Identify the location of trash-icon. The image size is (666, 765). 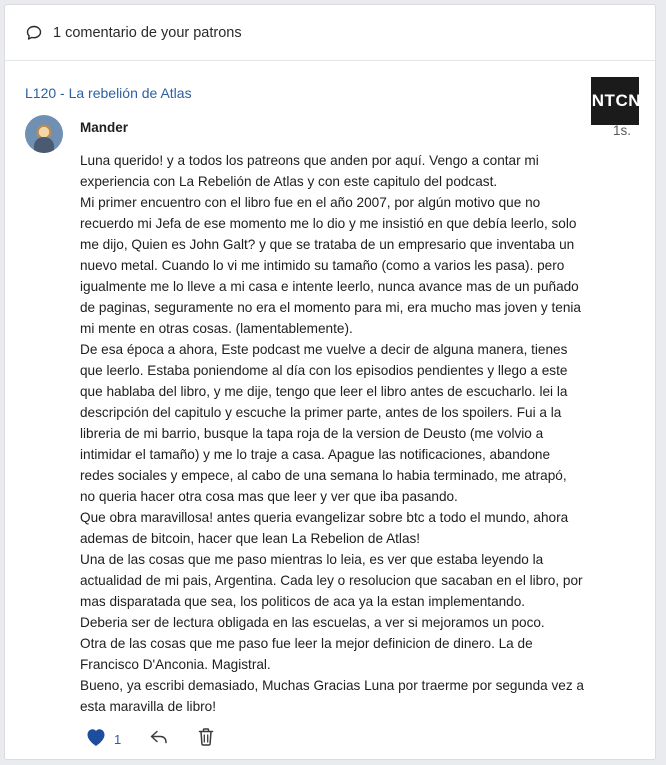
(206, 739).